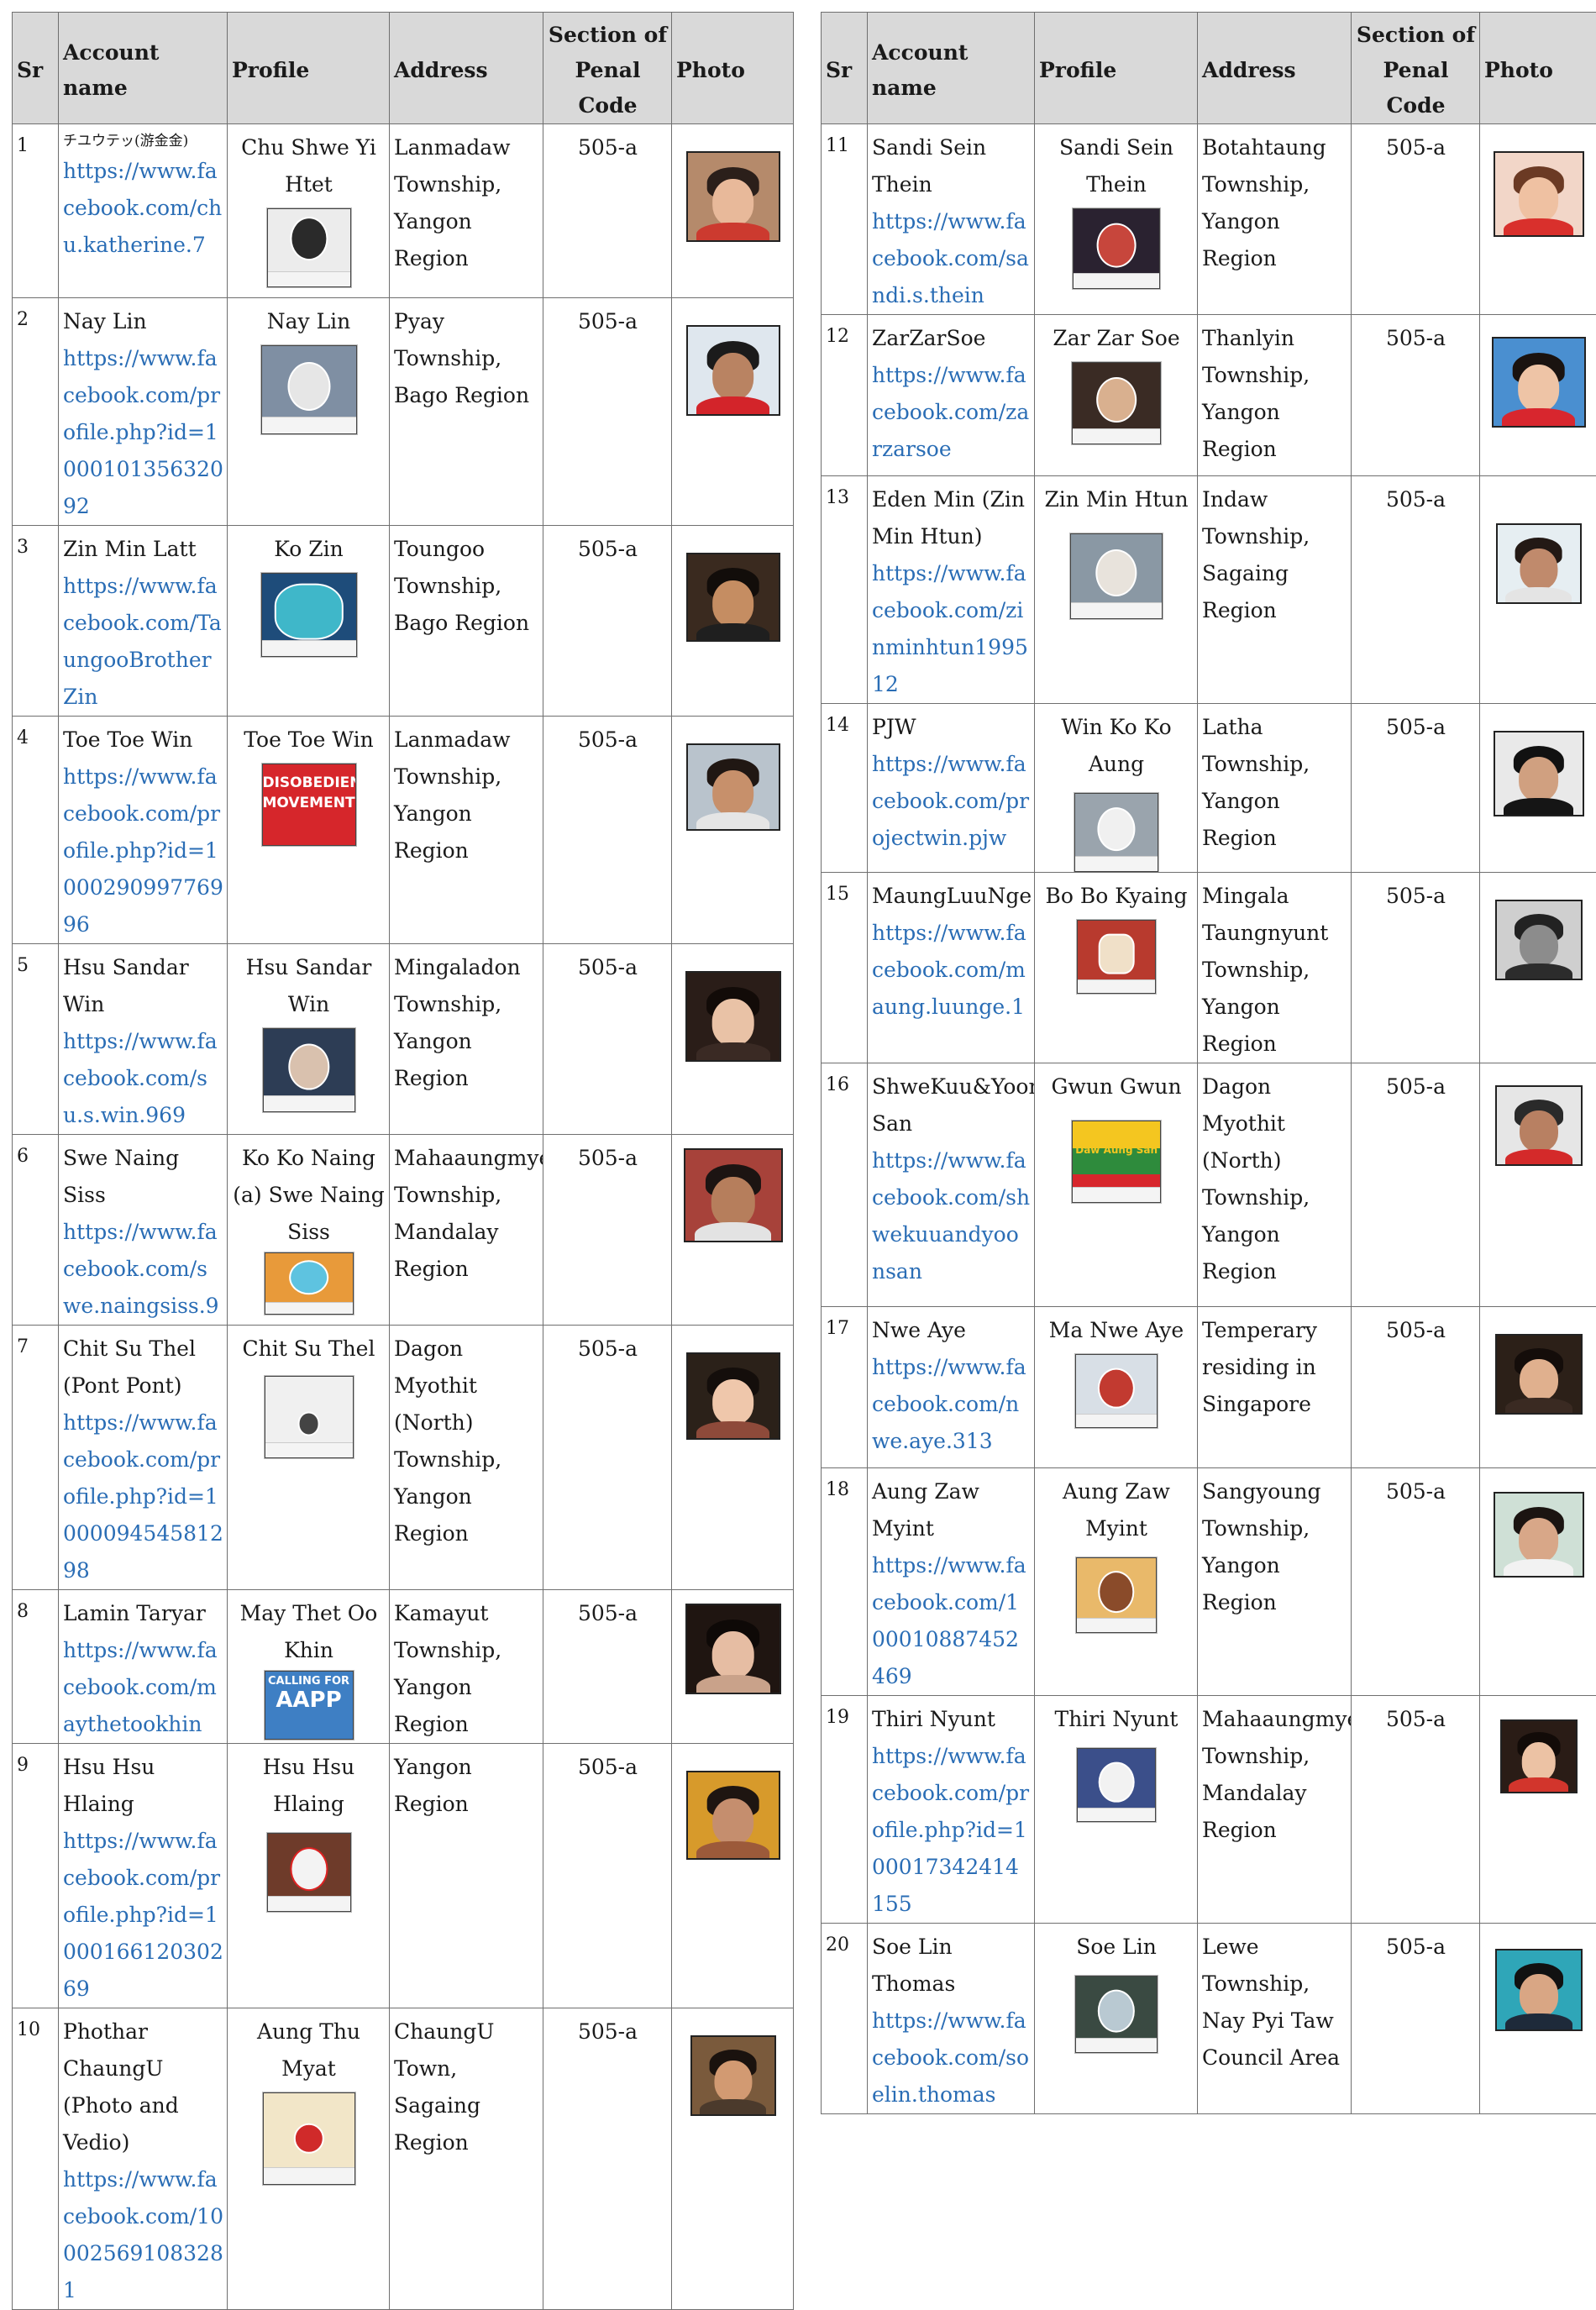 Image resolution: width=1596 pixels, height=2310 pixels. Describe the element at coordinates (1275, 219) in the screenshot. I see `row-address: Botahtaung Township, Yangon Region` at that location.